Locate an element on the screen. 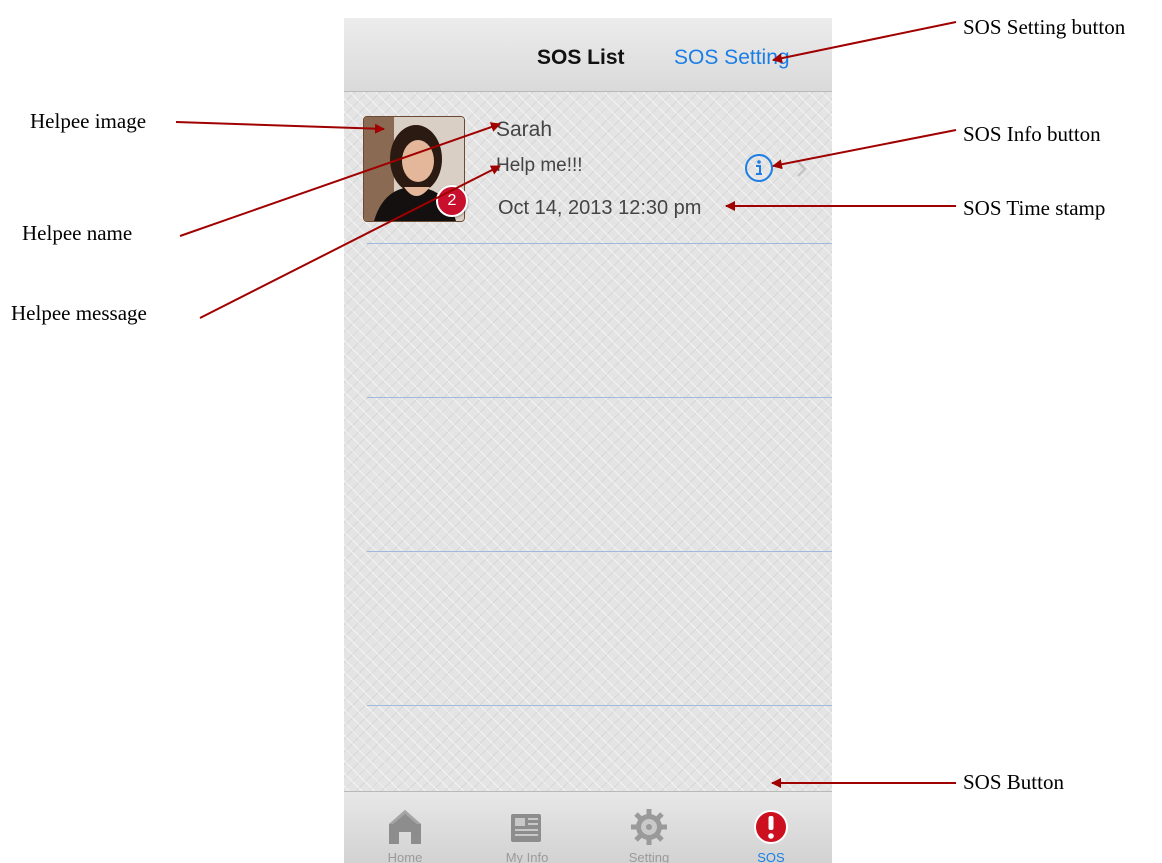 Image resolution: width=1162 pixels, height=863 pixels. arrow-sos-info is located at coordinates (864, 149).